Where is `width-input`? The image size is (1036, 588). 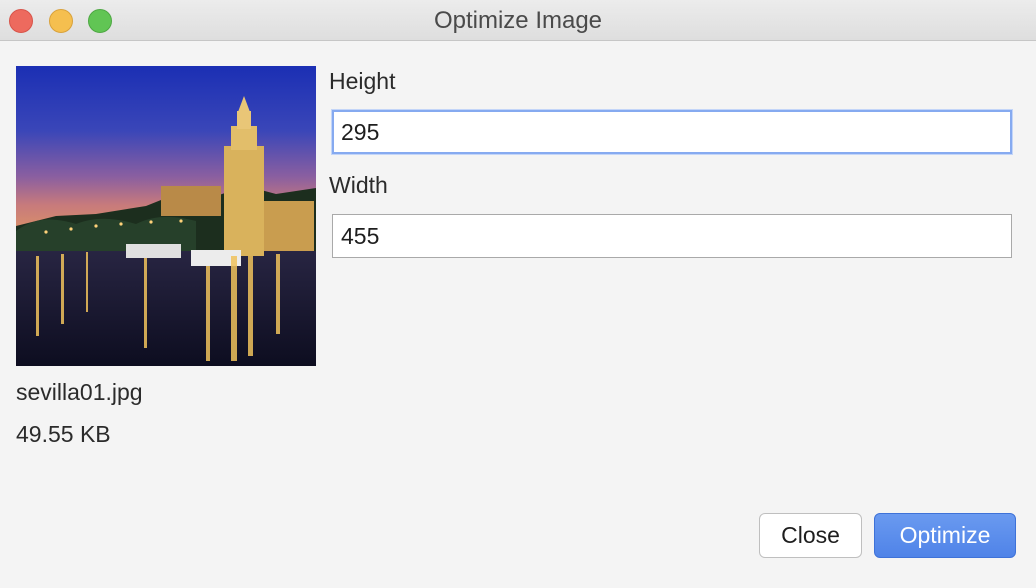 width-input is located at coordinates (672, 236).